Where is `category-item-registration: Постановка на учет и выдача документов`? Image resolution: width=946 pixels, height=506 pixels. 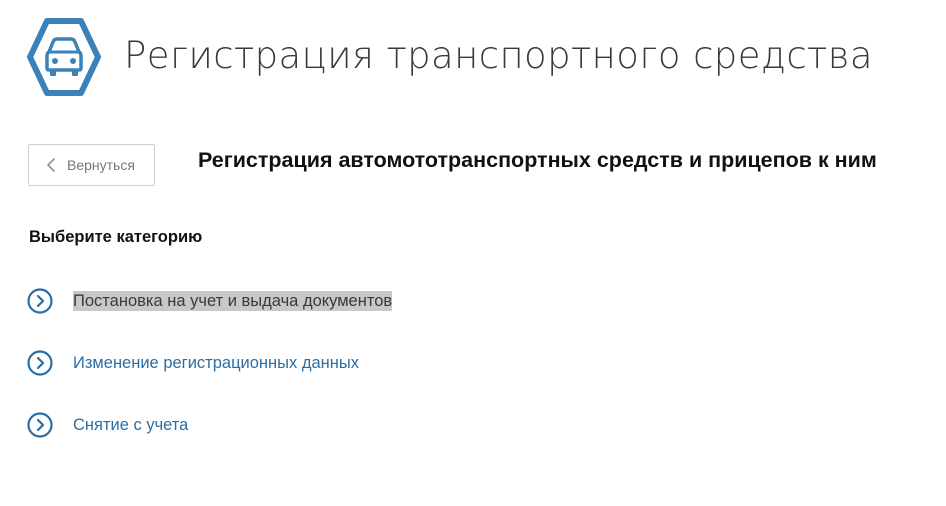
category-item-registration: Постановка на учет и выдача документов is located at coordinates (210, 301).